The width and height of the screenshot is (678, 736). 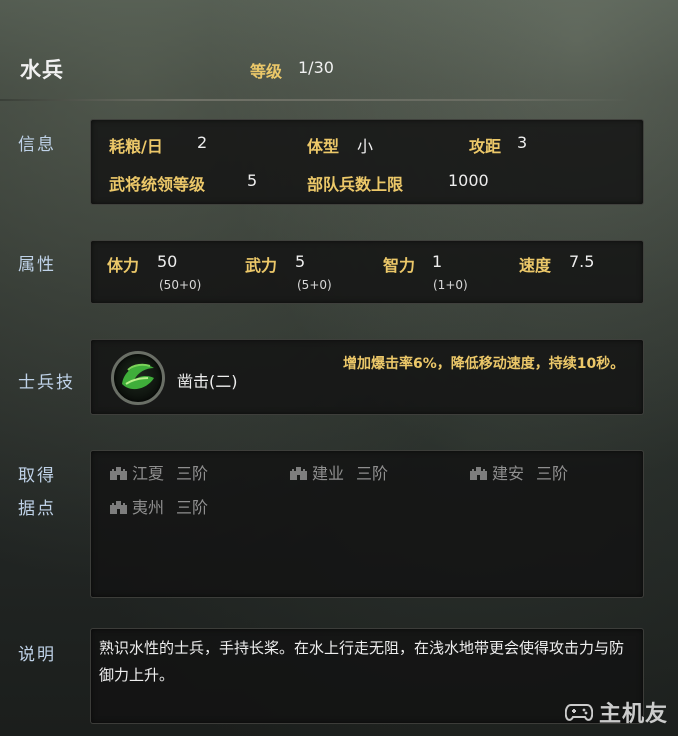 What do you see at coordinates (633, 714) in the screenshot?
I see `watermark-text: 主机友` at bounding box center [633, 714].